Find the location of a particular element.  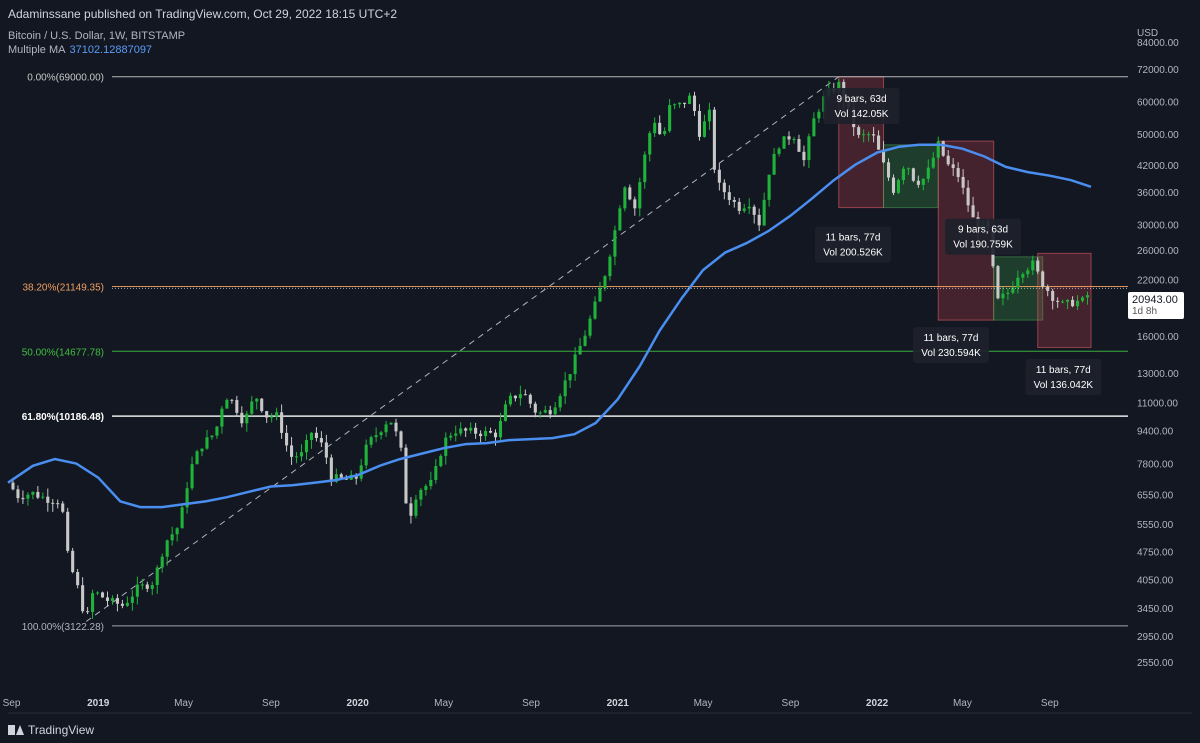

range-box-green is located at coordinates (911, 176).